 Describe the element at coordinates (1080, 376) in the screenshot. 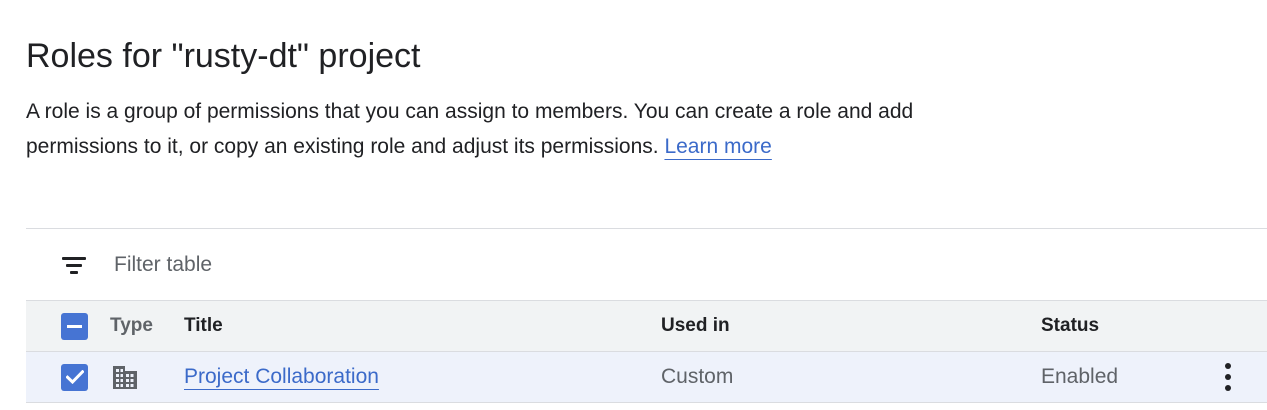

I see `row-status-cell: Enabled` at that location.